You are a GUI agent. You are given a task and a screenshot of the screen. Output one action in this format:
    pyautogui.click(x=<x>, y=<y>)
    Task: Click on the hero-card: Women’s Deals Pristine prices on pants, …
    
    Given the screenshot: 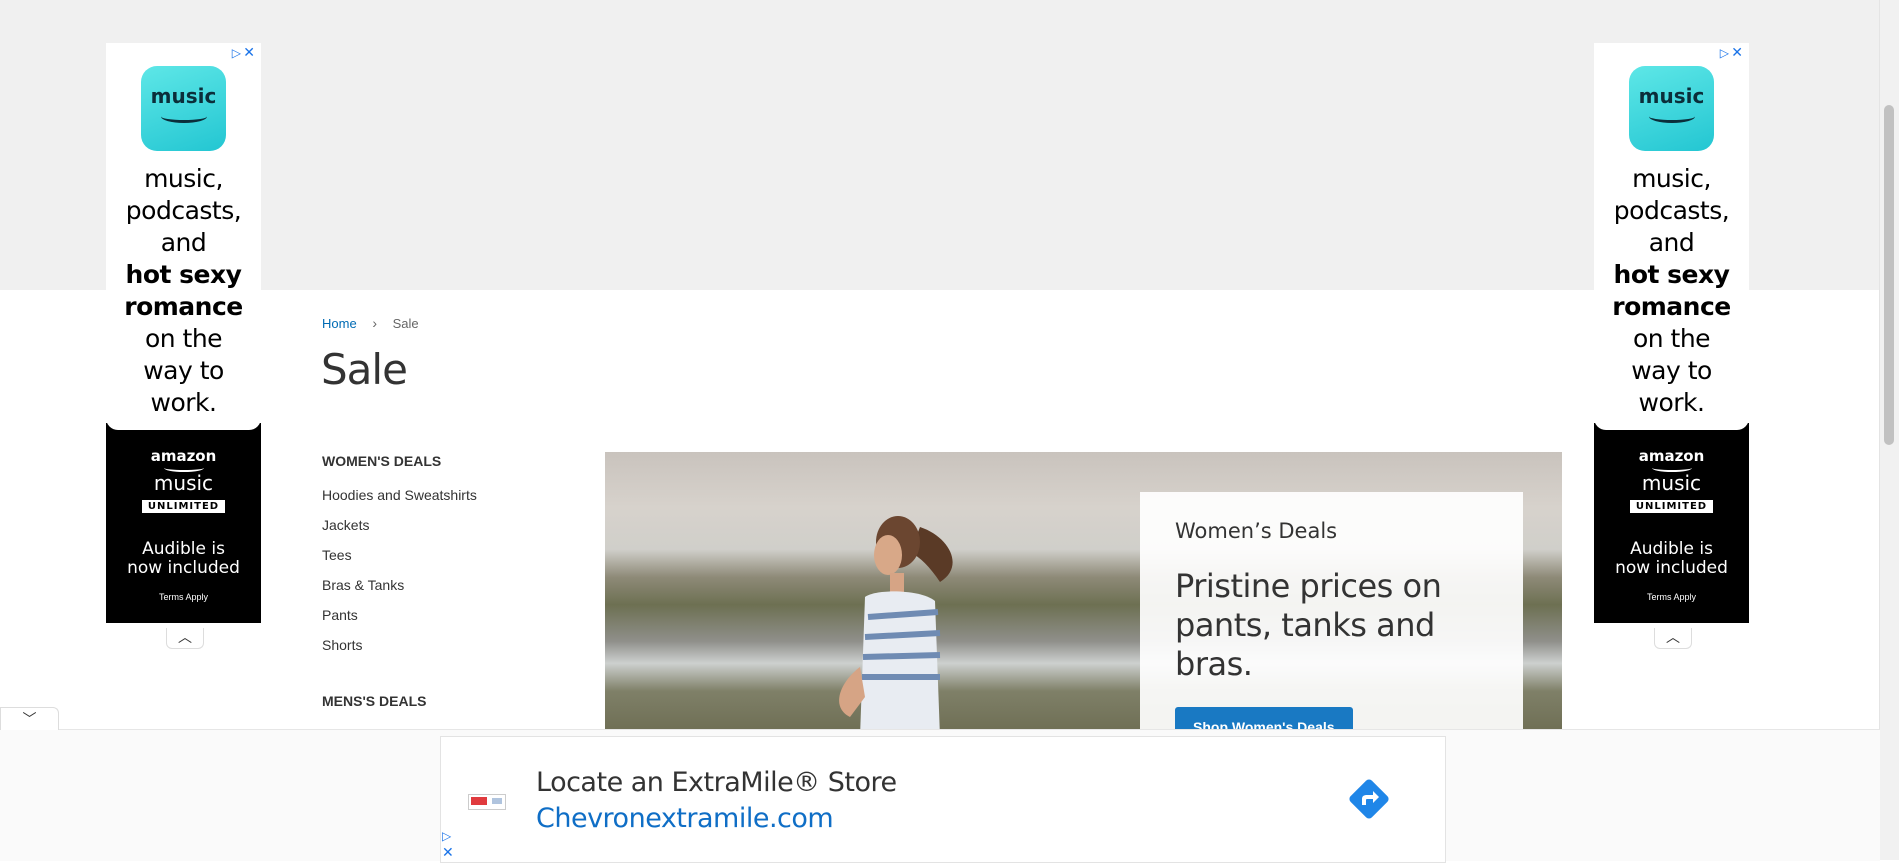 What is the action you would take?
    pyautogui.click(x=1331, y=611)
    